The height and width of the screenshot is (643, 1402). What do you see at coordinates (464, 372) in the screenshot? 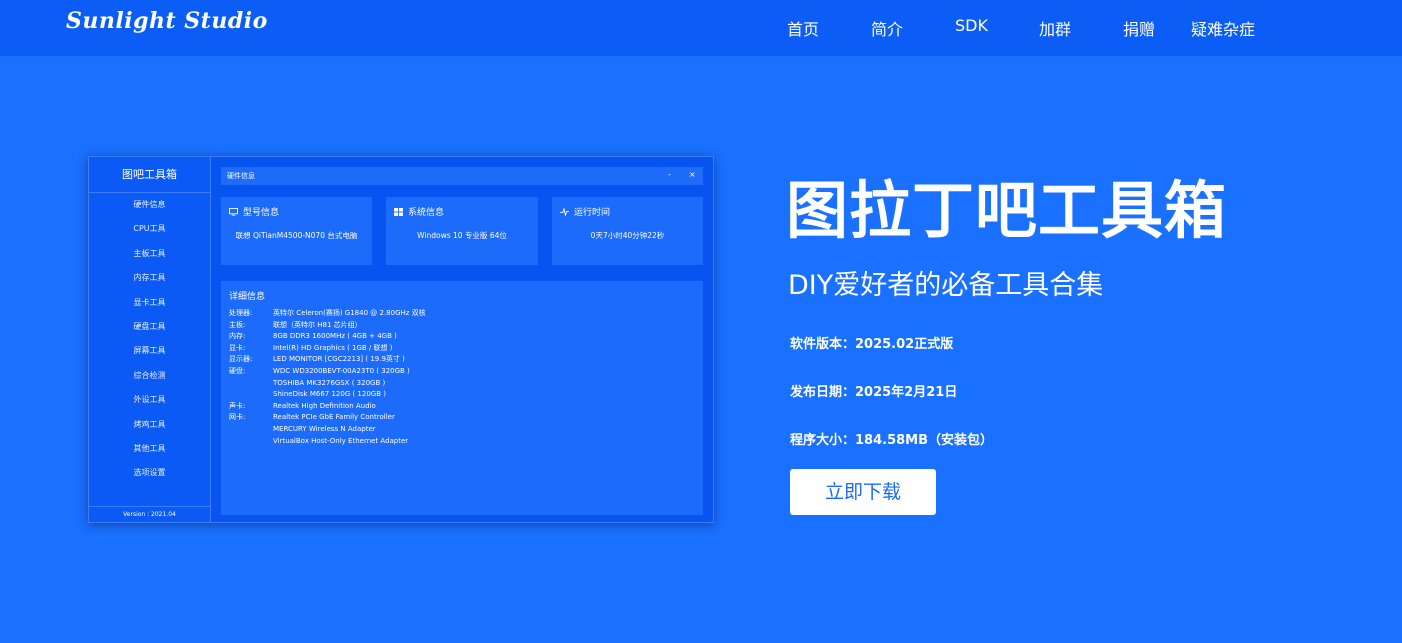
I see `detail-row: 硬盘: WDC WD3200BEVT-00A23T0 ( 320GB )` at bounding box center [464, 372].